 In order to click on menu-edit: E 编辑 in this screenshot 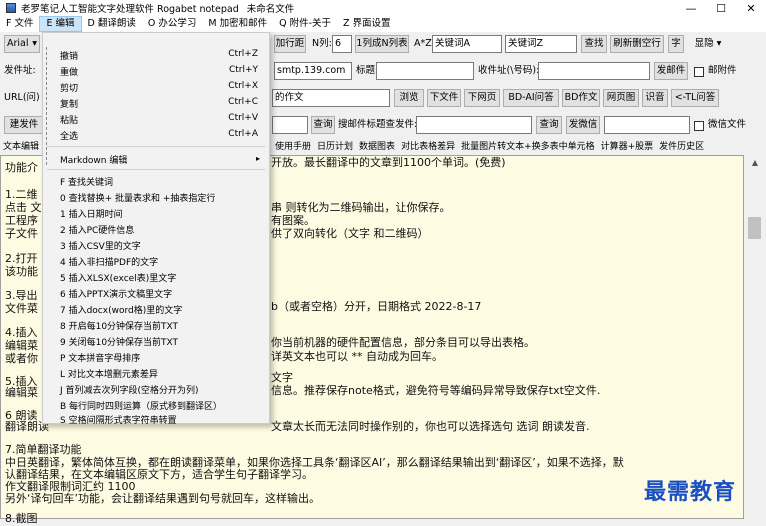, I will do `click(60, 24)`.